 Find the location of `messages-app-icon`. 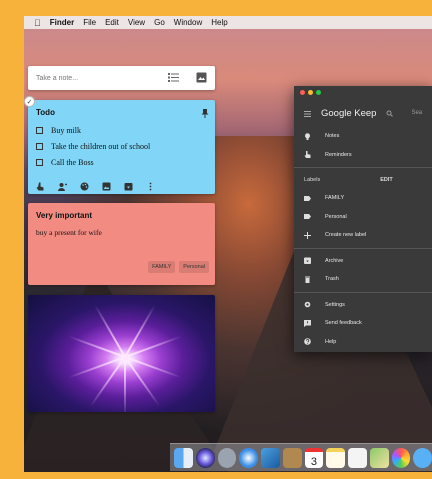

messages-app-icon is located at coordinates (422, 457).